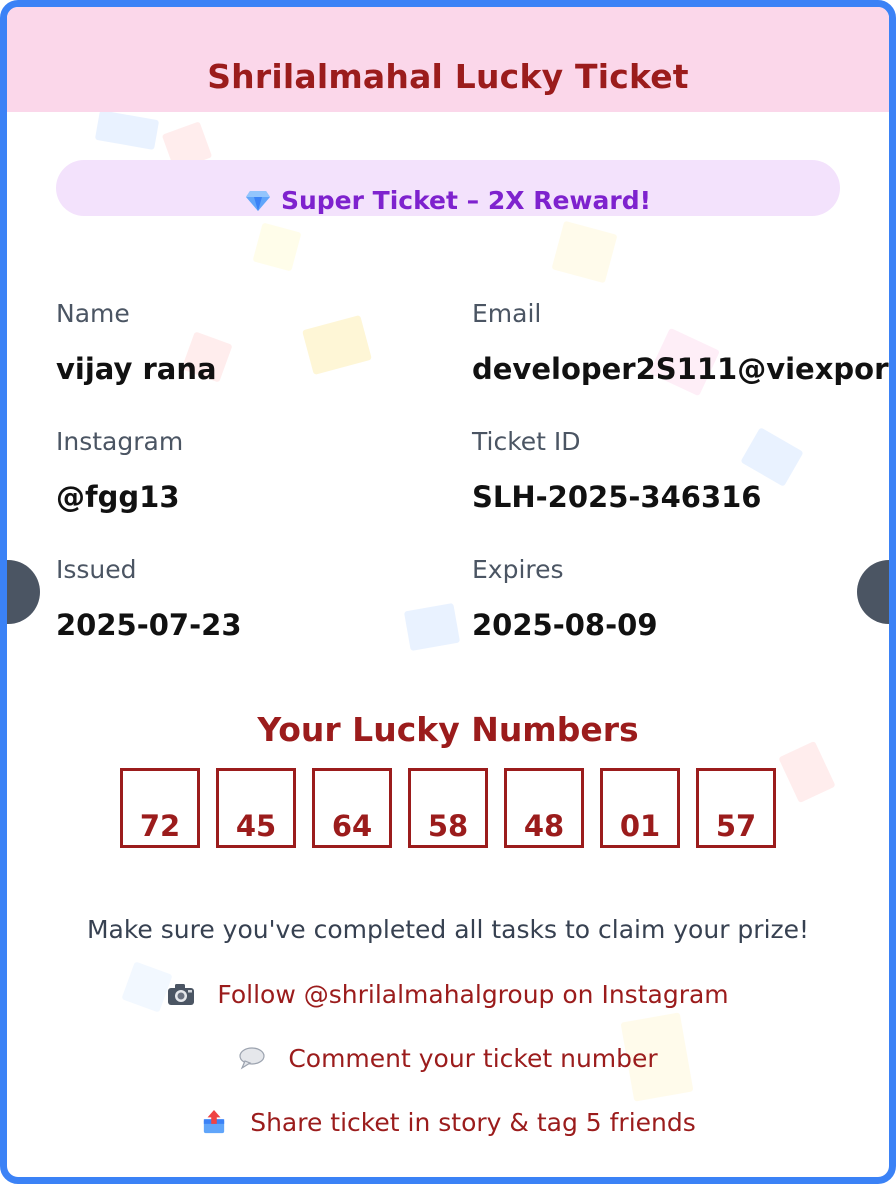  I want to click on issued-value: 2025-07-23, so click(149, 625).